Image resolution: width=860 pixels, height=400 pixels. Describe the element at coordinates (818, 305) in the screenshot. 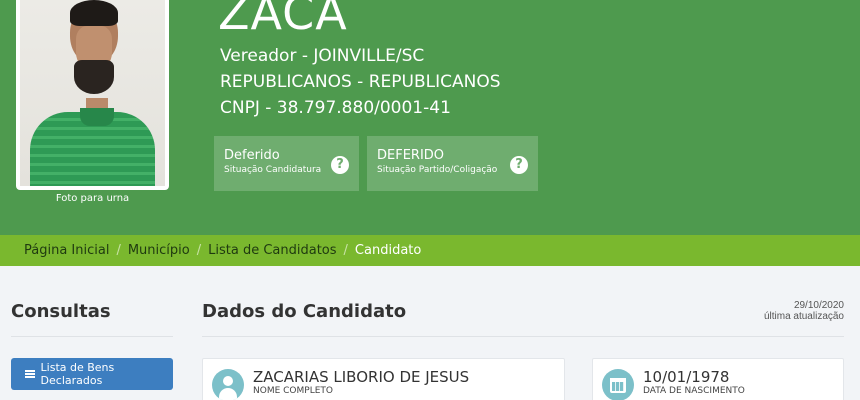

I see `update-date: 29/10/2020` at that location.